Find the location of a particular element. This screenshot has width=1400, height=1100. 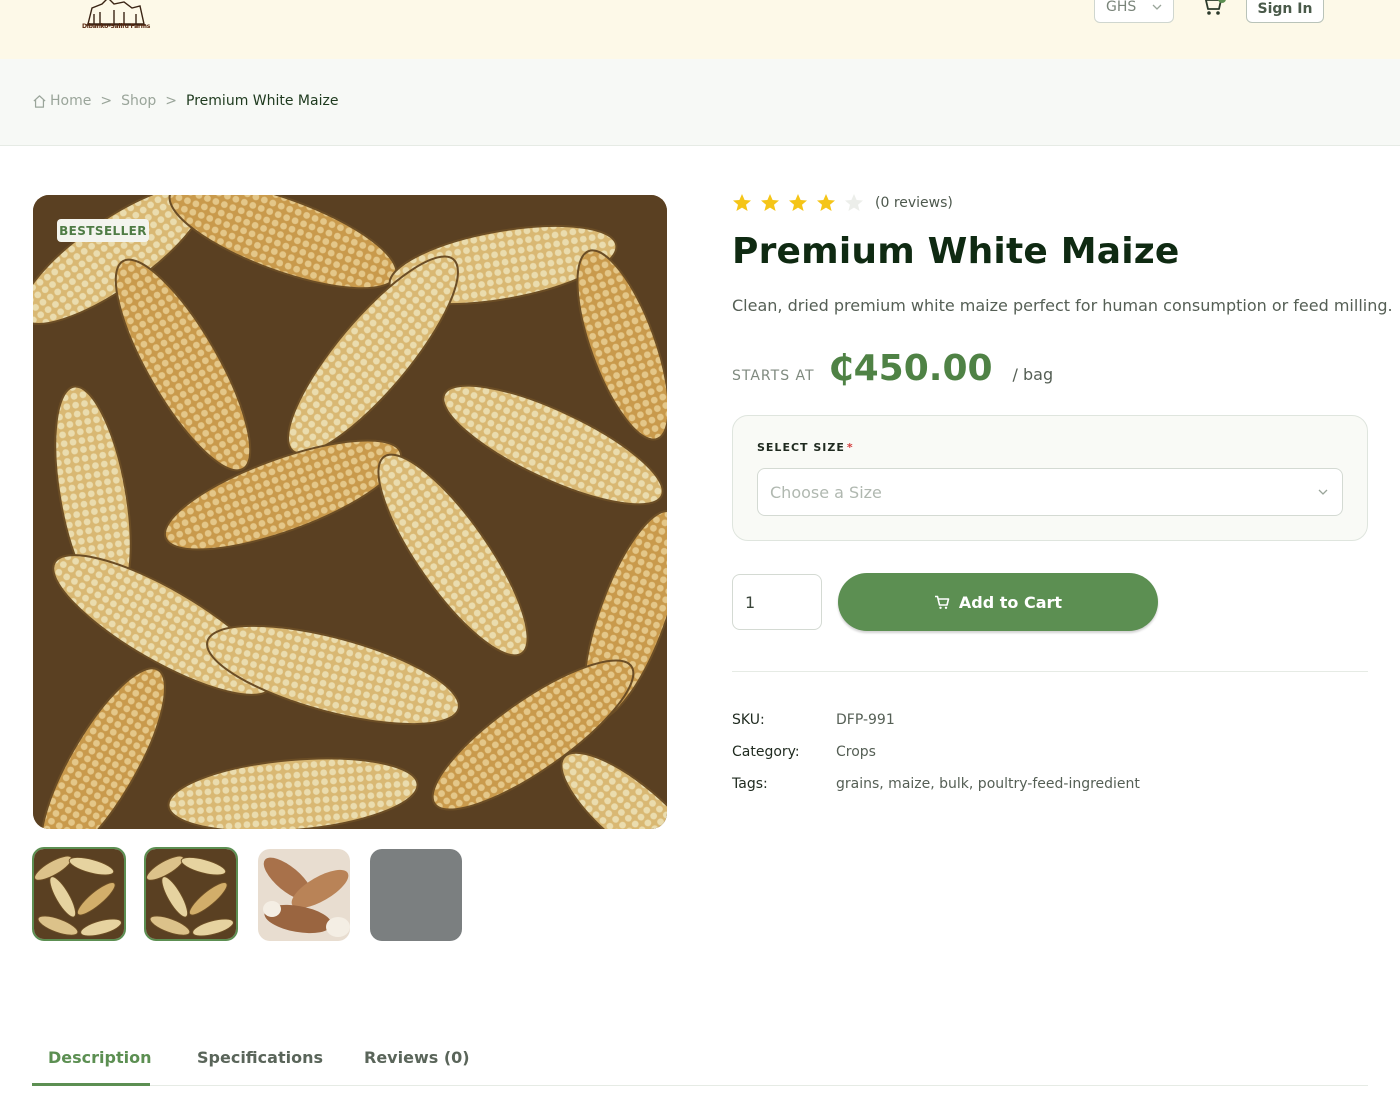

tab-specifications: Specifications is located at coordinates (260, 1057).